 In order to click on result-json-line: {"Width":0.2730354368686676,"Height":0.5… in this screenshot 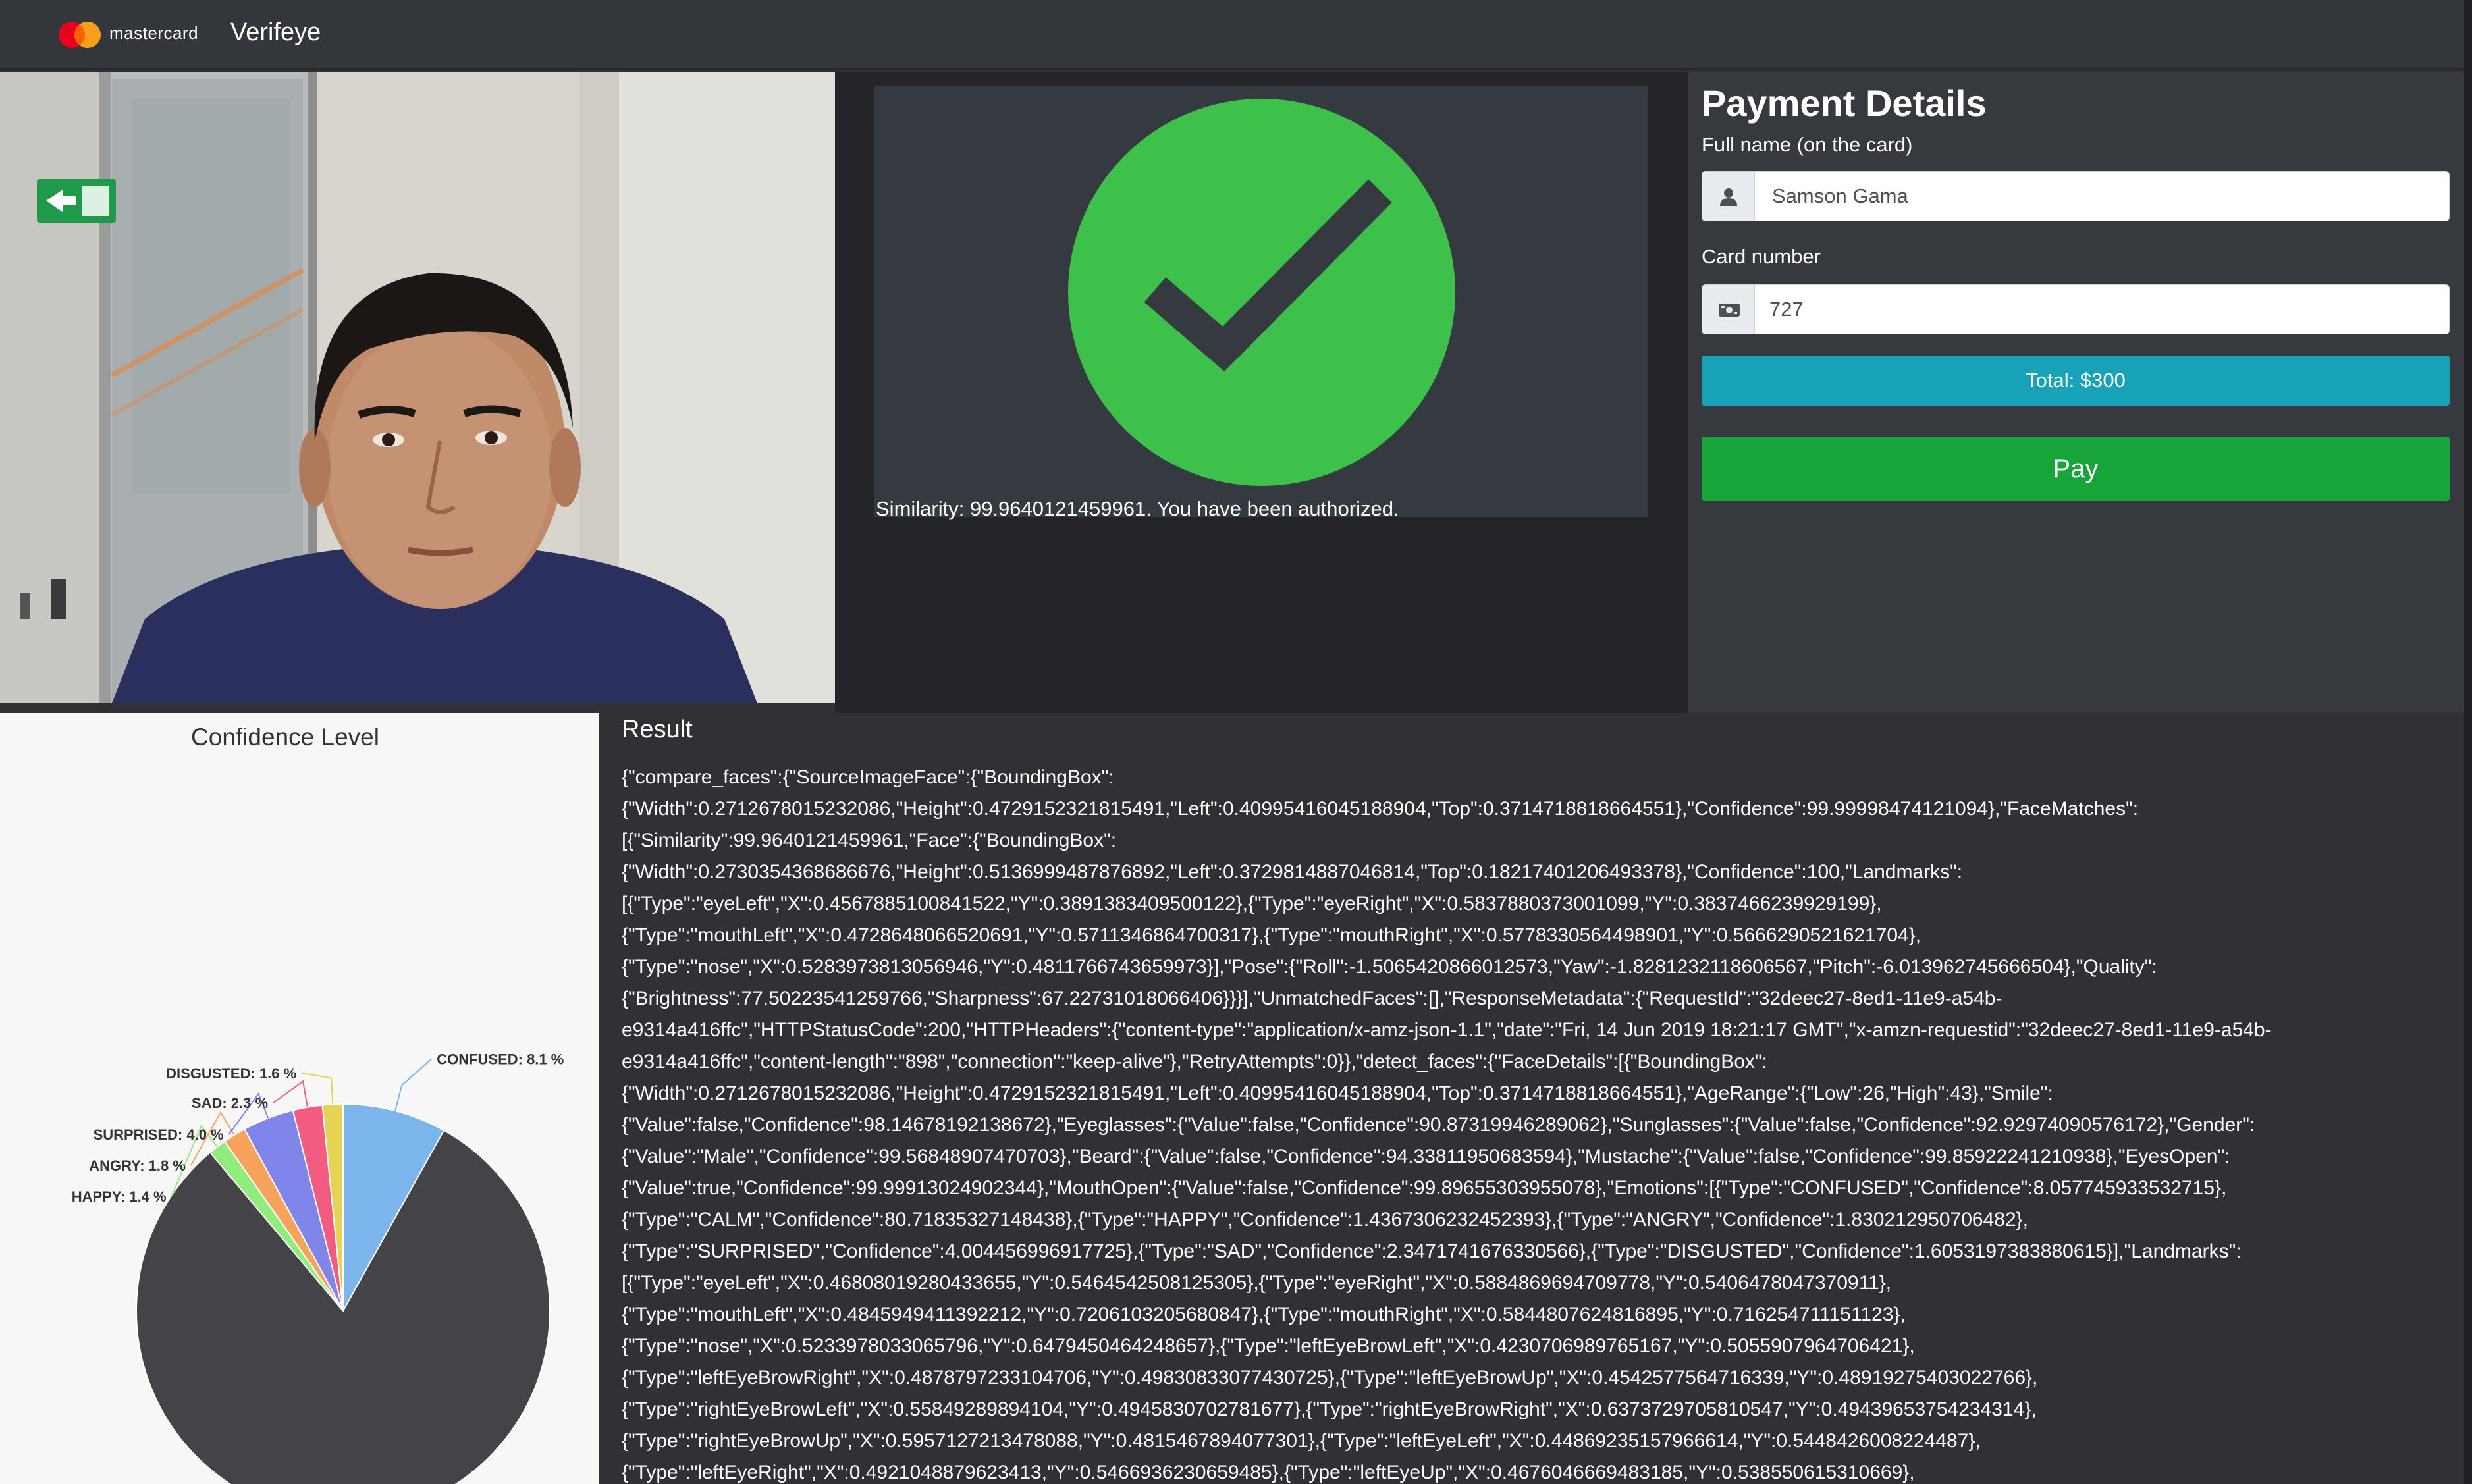, I will do `click(1292, 872)`.